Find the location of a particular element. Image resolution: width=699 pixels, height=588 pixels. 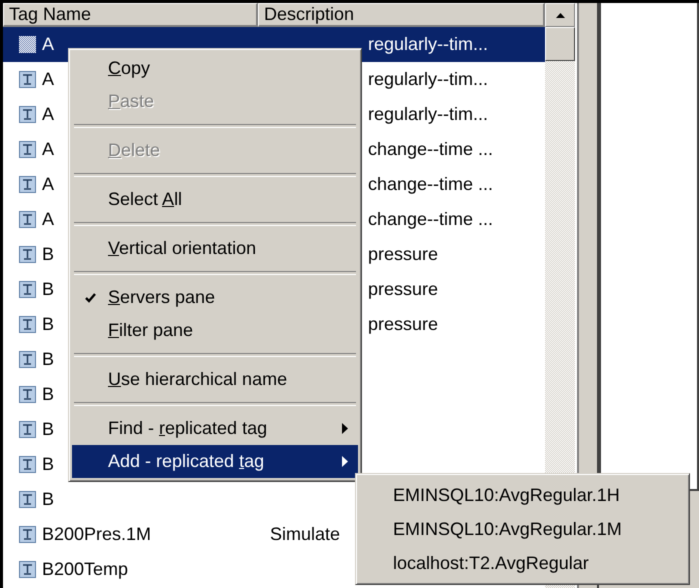

tag-description: Simulate is located at coordinates (304, 534).